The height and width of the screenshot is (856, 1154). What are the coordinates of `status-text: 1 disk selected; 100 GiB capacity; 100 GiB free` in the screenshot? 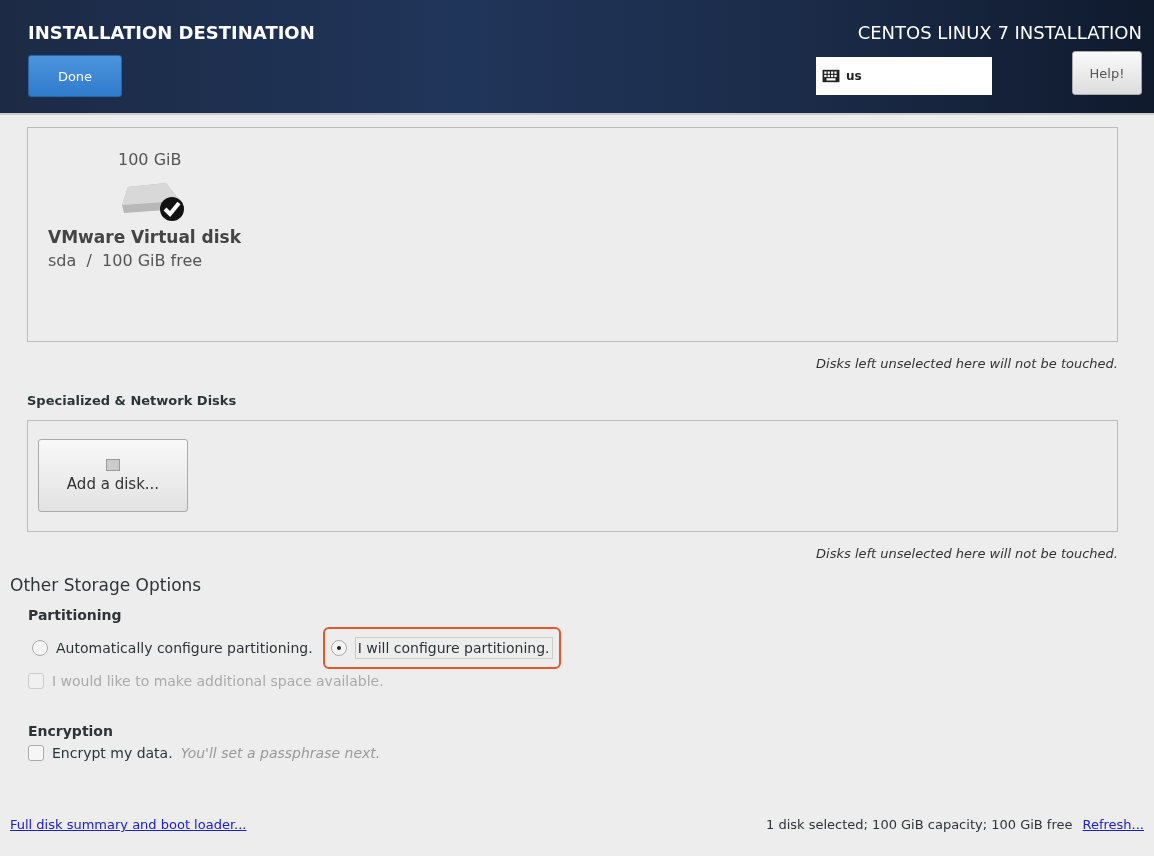 It's located at (919, 824).